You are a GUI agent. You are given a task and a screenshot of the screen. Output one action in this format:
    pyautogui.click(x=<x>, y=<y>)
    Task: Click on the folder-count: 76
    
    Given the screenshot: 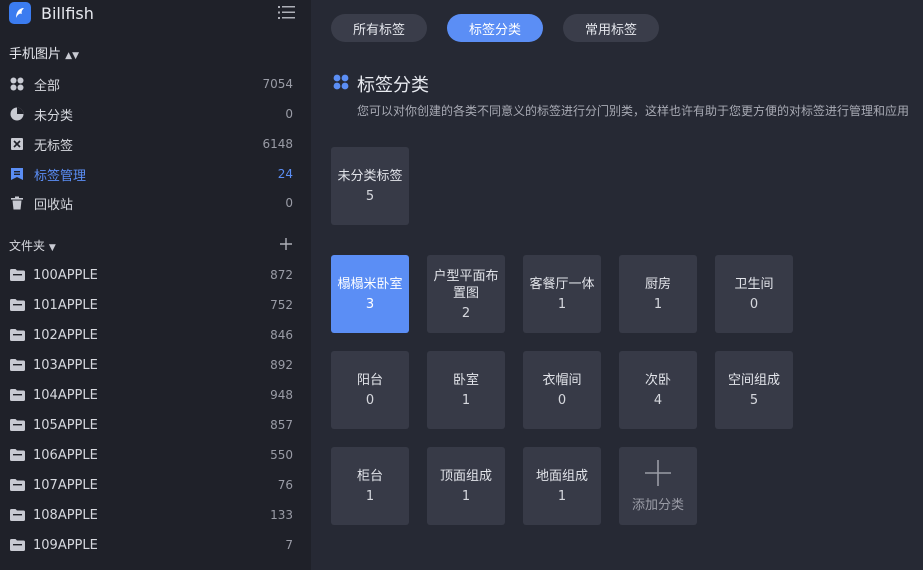 What is the action you would take?
    pyautogui.click(x=285, y=485)
    